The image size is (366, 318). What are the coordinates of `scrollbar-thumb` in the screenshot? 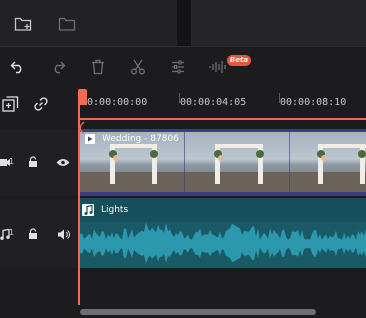 It's located at (198, 312).